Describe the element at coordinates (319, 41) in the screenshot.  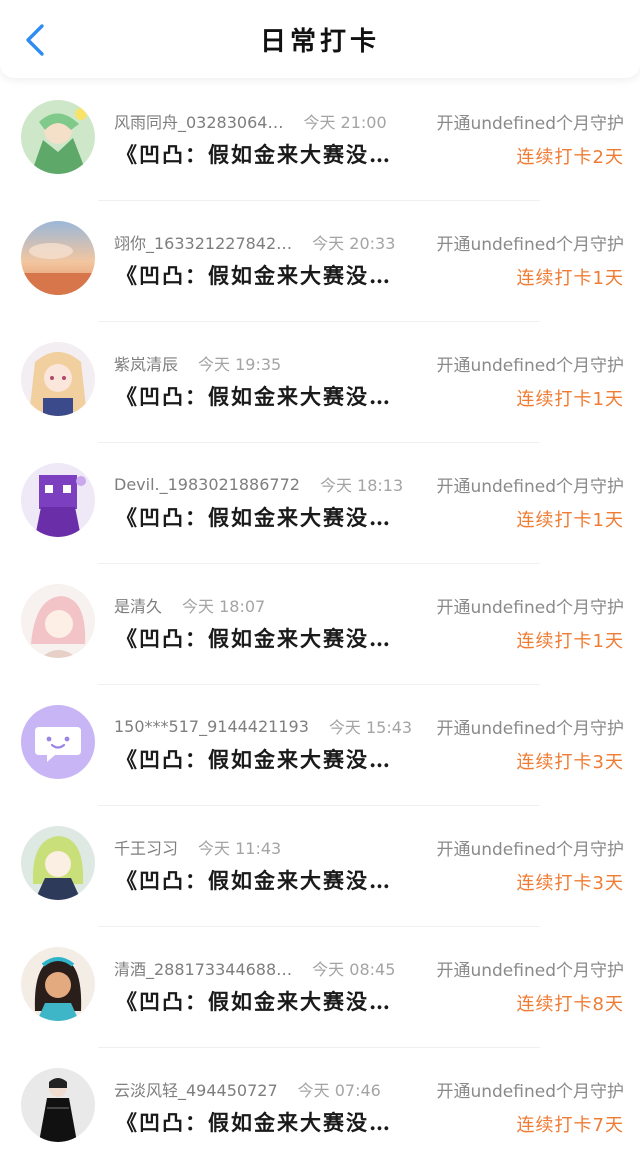
I see `page-title: 日常打卡` at that location.